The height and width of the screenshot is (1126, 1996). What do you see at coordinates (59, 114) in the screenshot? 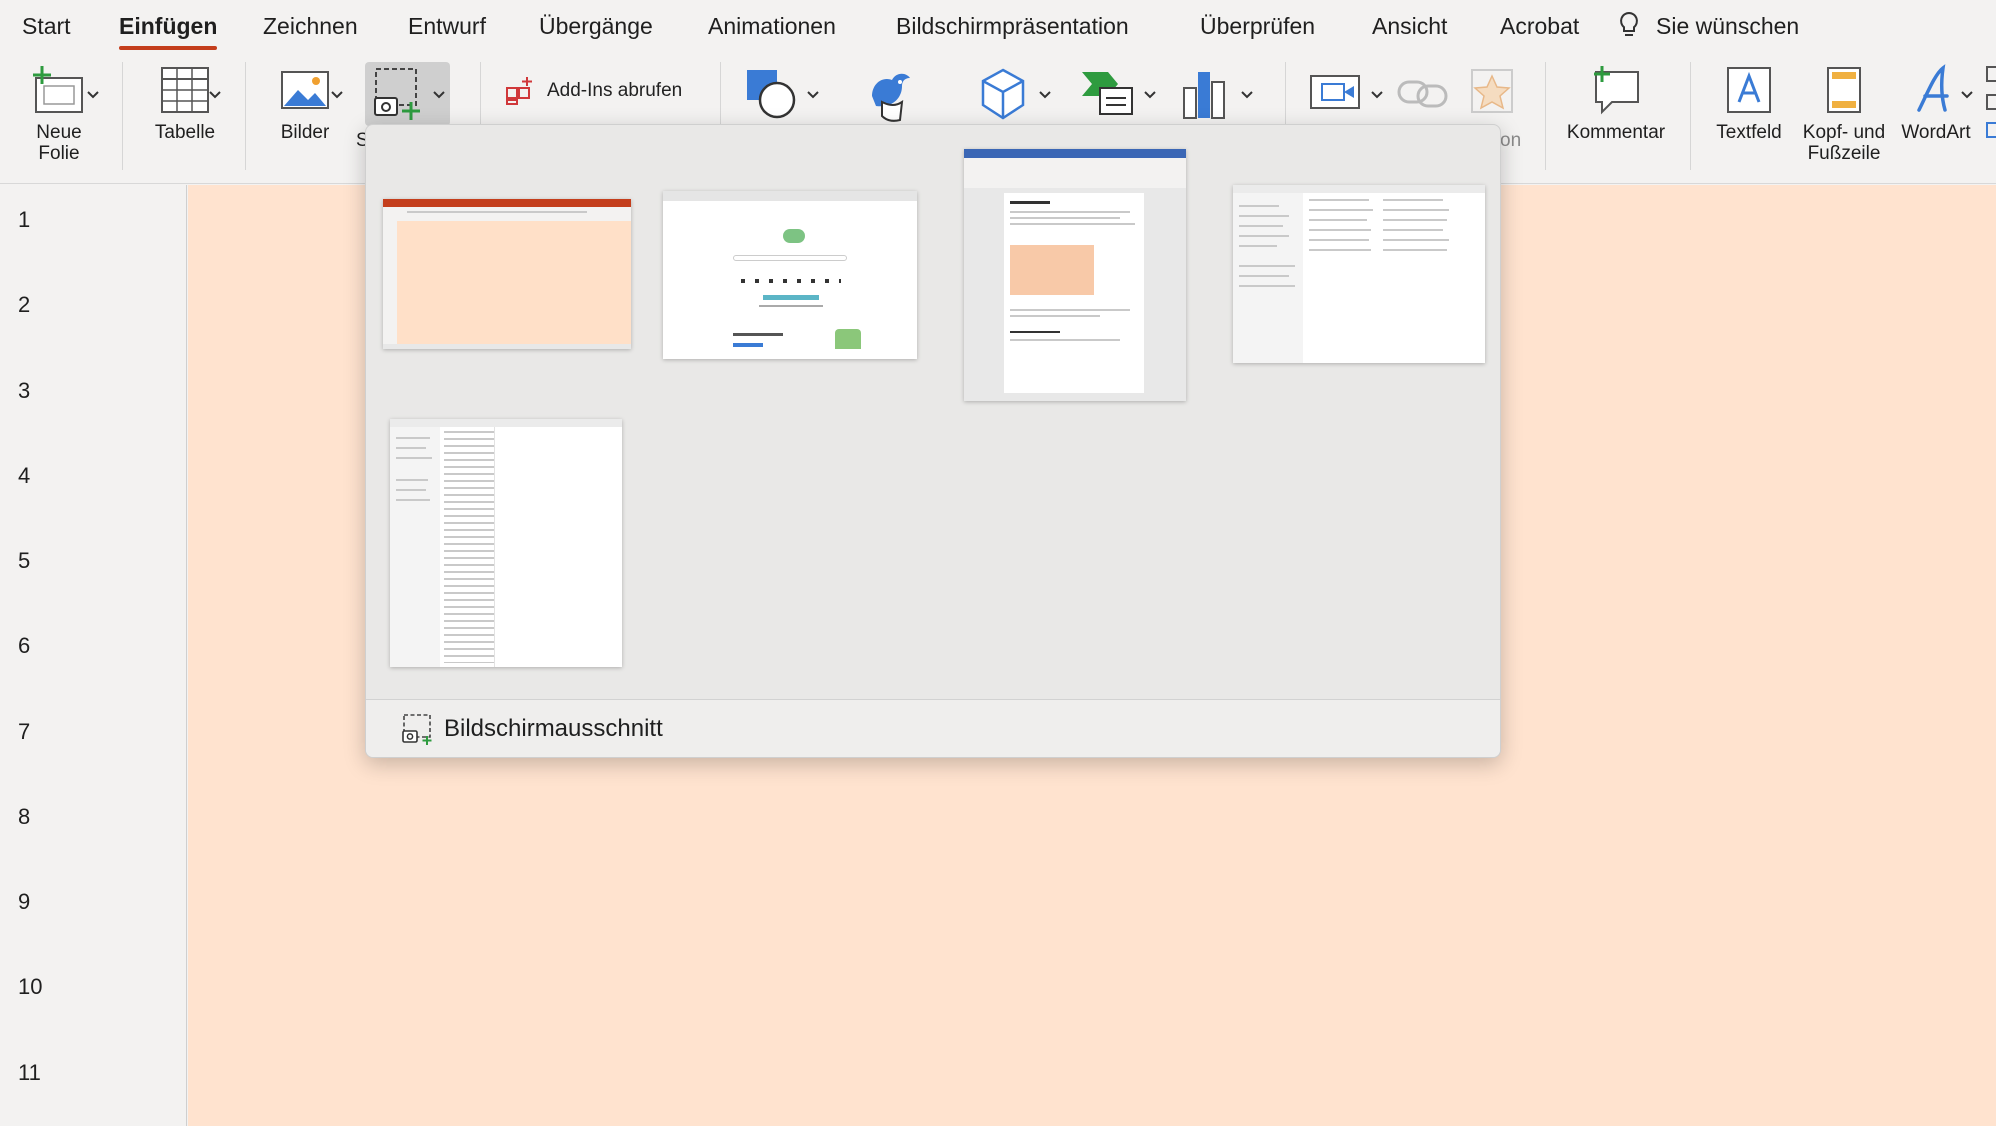
I see `new-slide-button: Neue Folie` at bounding box center [59, 114].